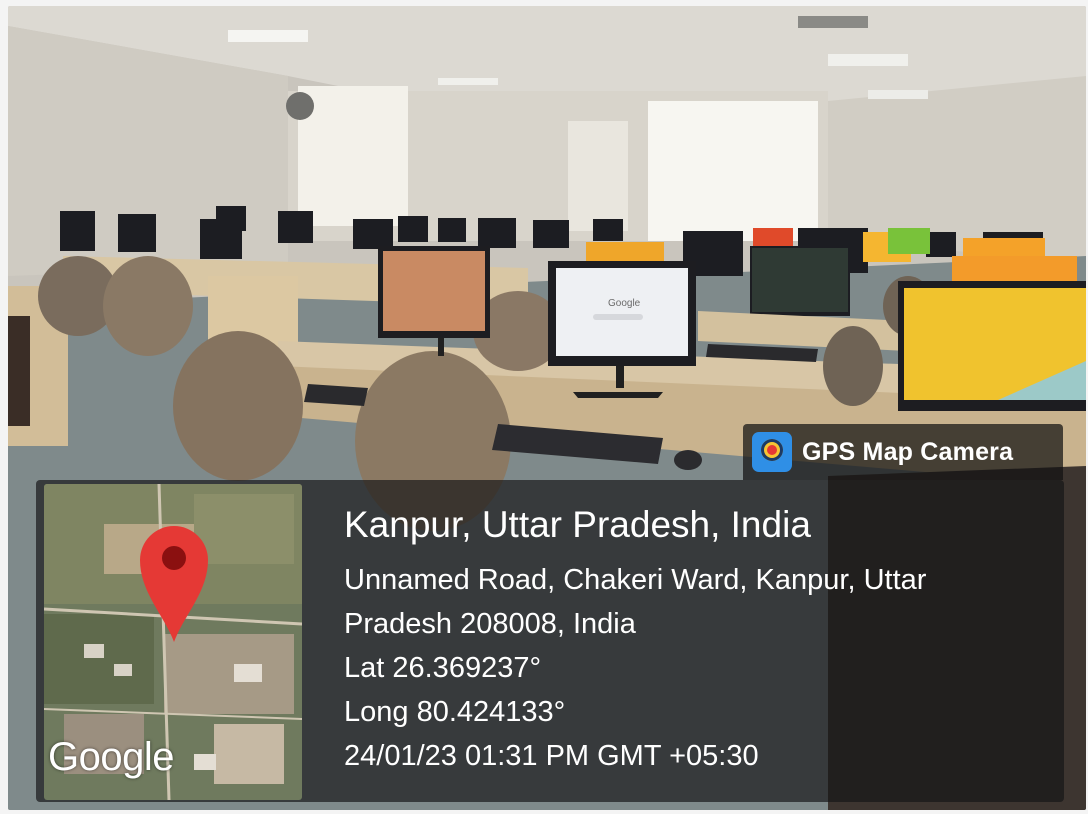  Describe the element at coordinates (908, 451) in the screenshot. I see `badge-label: GPS Map Camera` at that location.